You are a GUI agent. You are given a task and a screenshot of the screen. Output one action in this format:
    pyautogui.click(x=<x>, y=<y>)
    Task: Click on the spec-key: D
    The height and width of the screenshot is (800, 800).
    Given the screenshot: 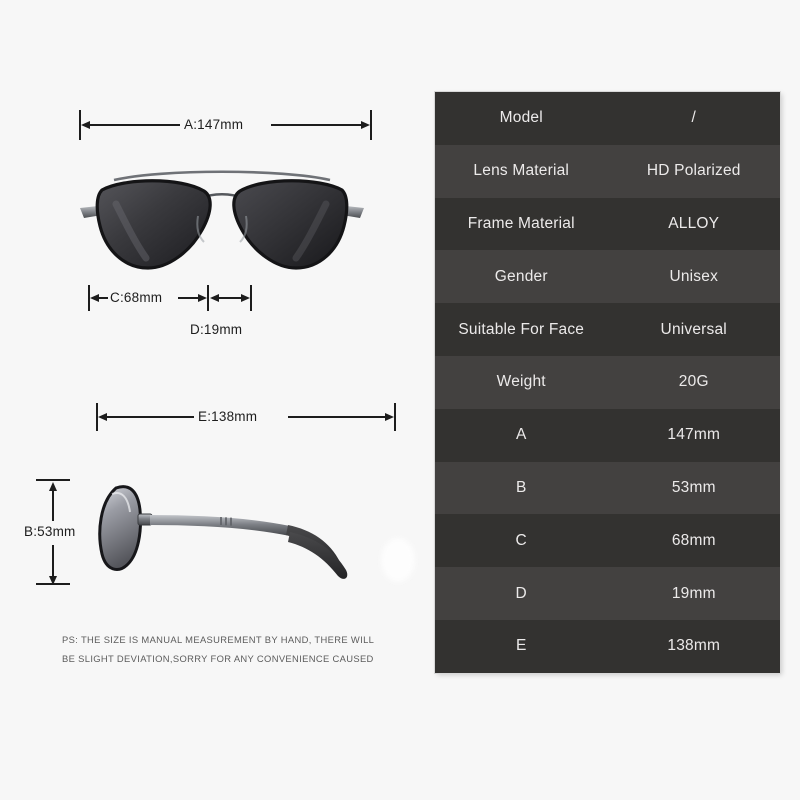 What is the action you would take?
    pyautogui.click(x=521, y=593)
    